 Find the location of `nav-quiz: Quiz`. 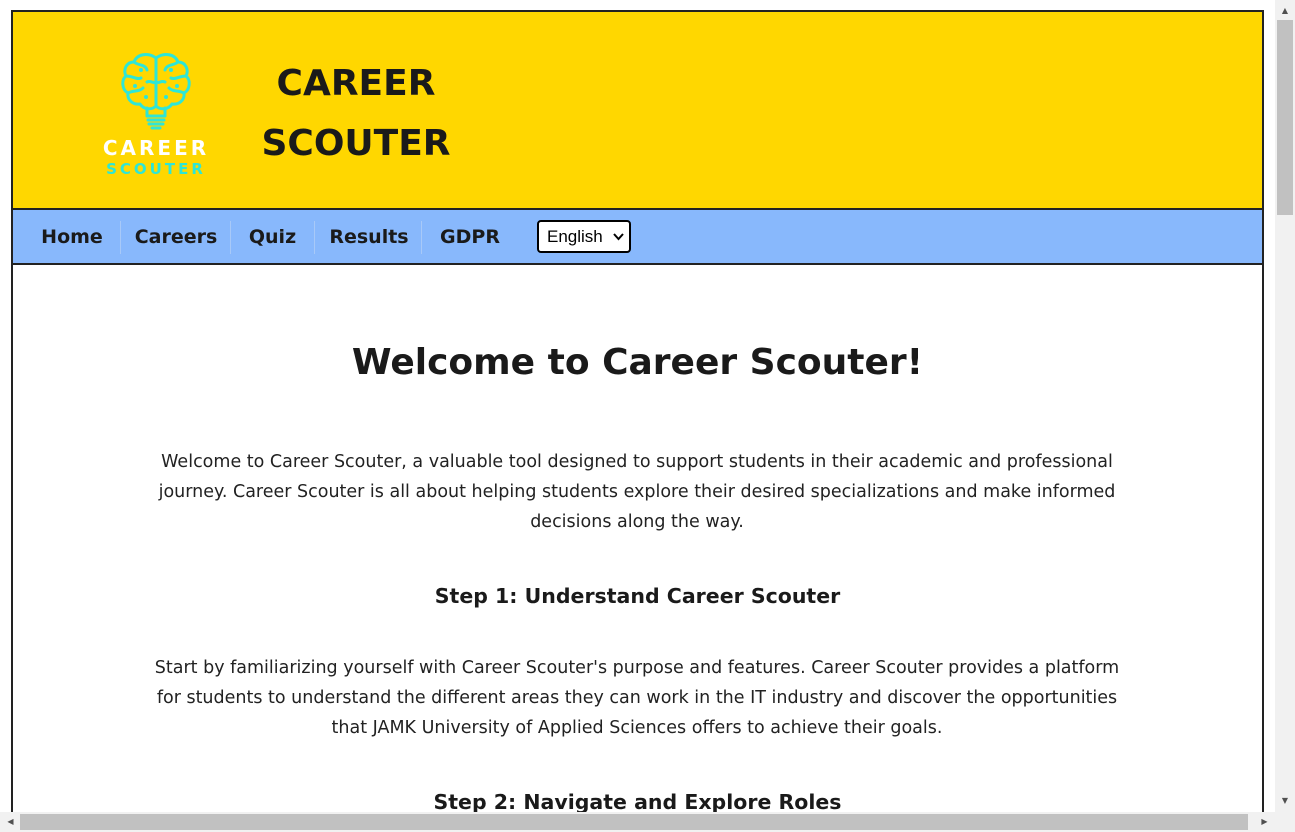

nav-quiz: Quiz is located at coordinates (272, 236).